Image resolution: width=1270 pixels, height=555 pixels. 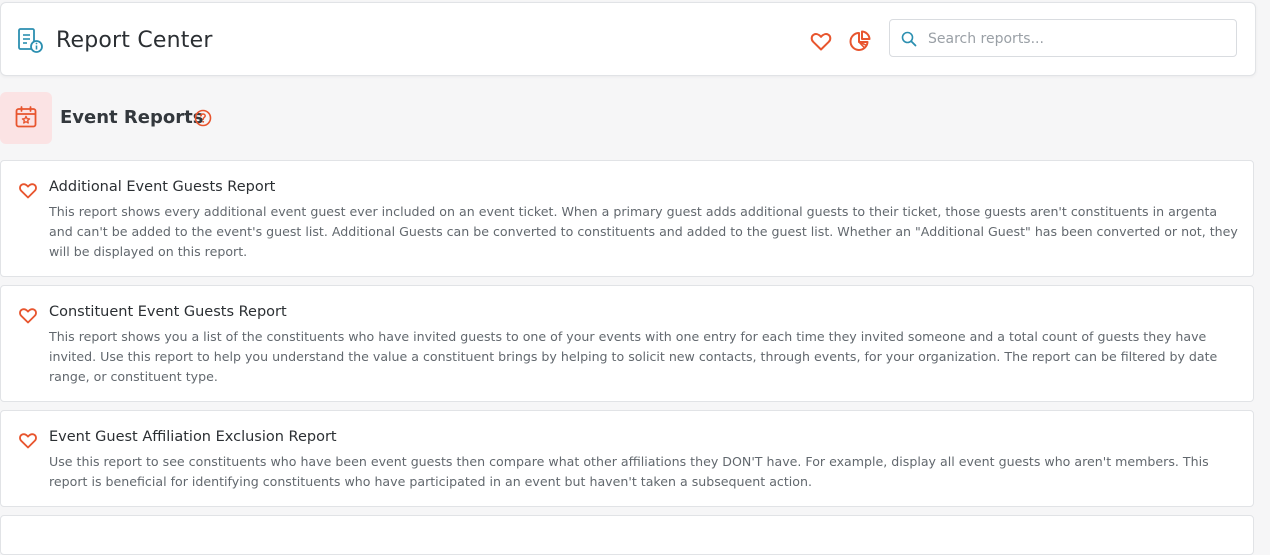 What do you see at coordinates (821, 41) in the screenshot?
I see `favorites-heart-icon` at bounding box center [821, 41].